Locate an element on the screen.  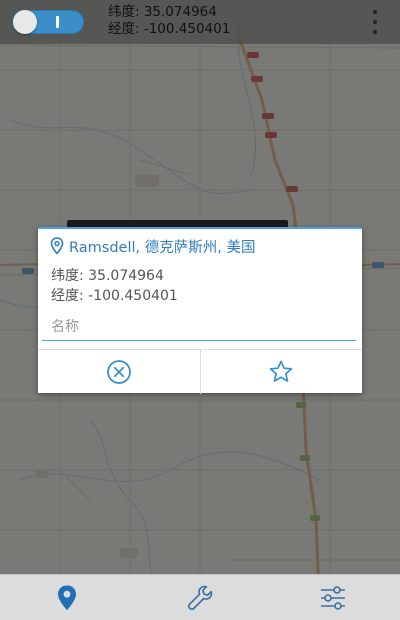
dialog-title: Ramsdell, 德克萨斯州, 美国 is located at coordinates (162, 247).